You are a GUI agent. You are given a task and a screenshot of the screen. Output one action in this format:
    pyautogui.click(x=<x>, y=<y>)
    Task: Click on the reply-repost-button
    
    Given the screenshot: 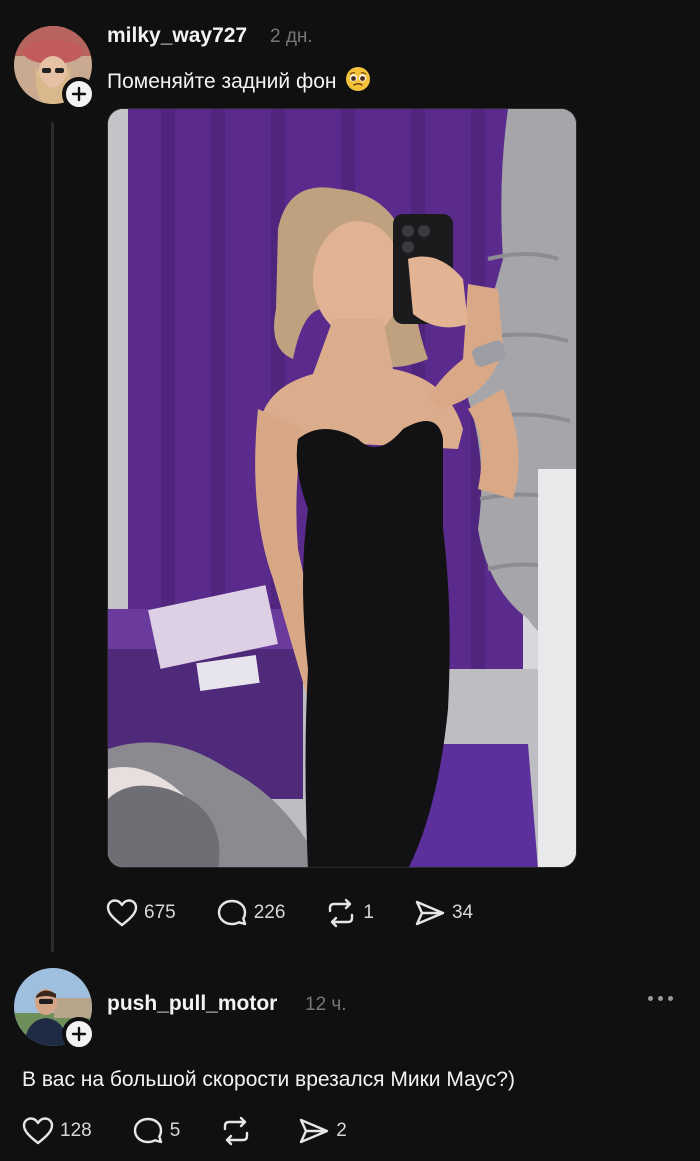 What is the action you would take?
    pyautogui.click(x=239, y=1131)
    